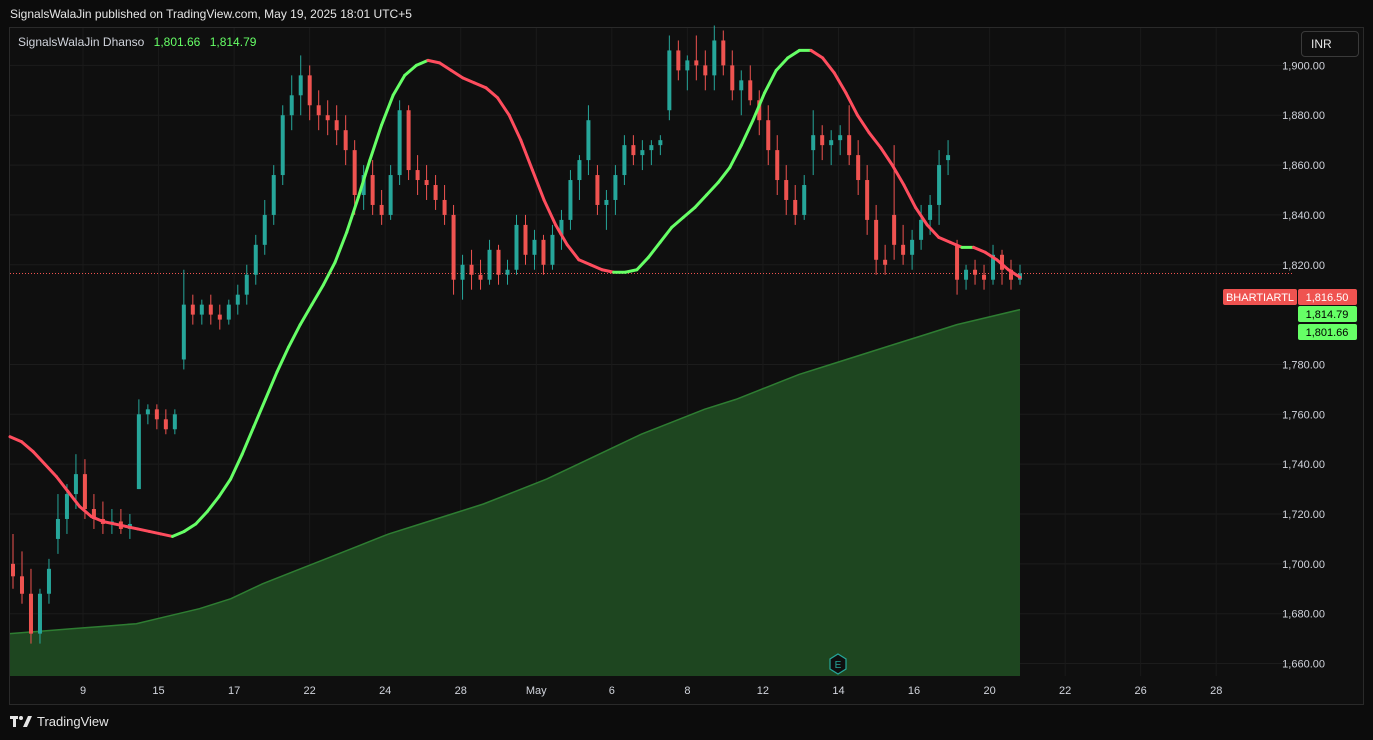  I want to click on last-price-tag: 1,816.50, so click(1327, 298).